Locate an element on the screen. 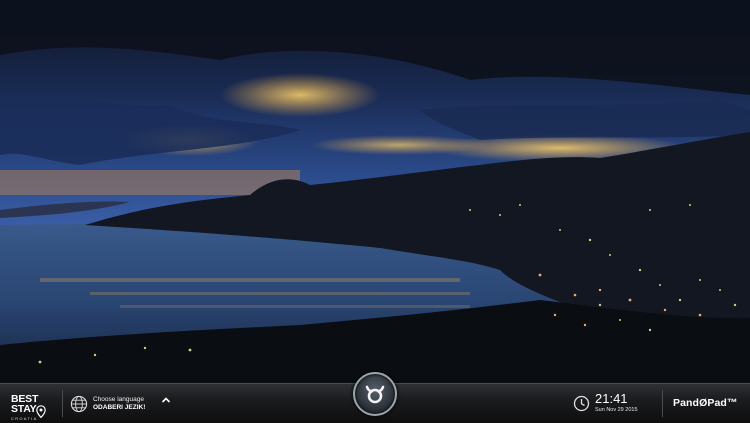 This screenshot has height=423, width=750. chevron-up-icon is located at coordinates (166, 400).